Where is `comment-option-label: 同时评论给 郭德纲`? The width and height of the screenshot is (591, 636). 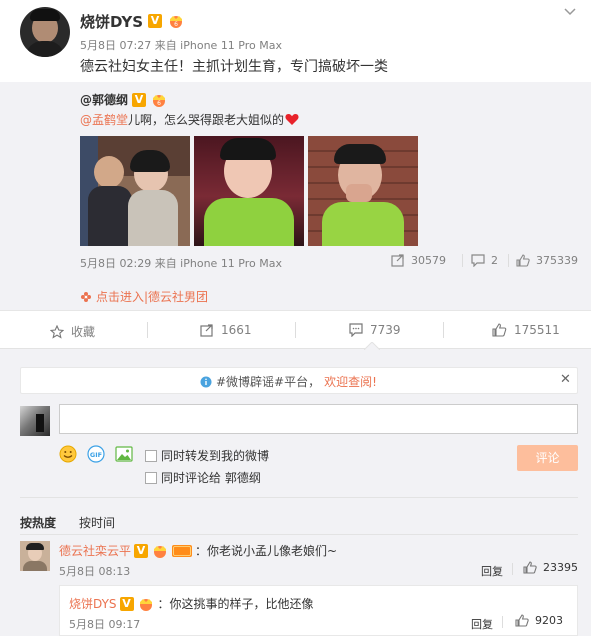
comment-option-label: 同时评论给 郭德纲 is located at coordinates (211, 478).